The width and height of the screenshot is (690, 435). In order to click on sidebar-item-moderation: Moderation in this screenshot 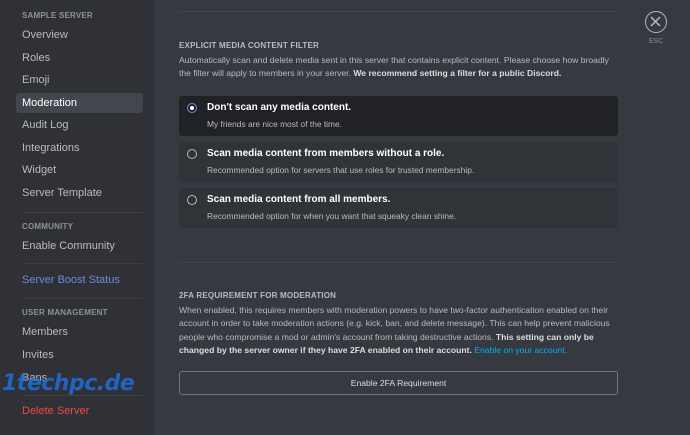, I will do `click(79, 103)`.